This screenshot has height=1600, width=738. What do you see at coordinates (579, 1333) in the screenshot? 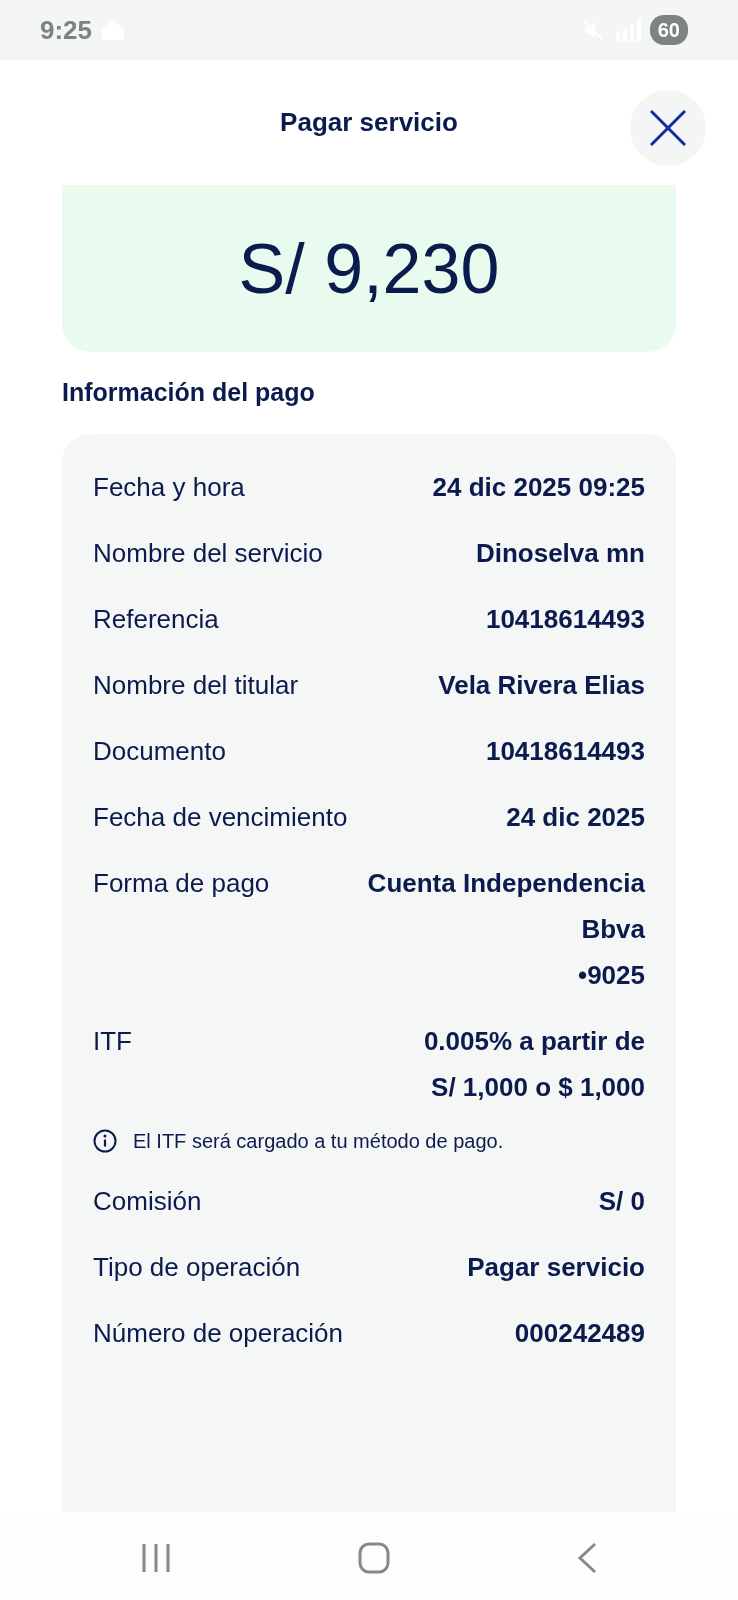
I see `field-value: 000242489` at bounding box center [579, 1333].